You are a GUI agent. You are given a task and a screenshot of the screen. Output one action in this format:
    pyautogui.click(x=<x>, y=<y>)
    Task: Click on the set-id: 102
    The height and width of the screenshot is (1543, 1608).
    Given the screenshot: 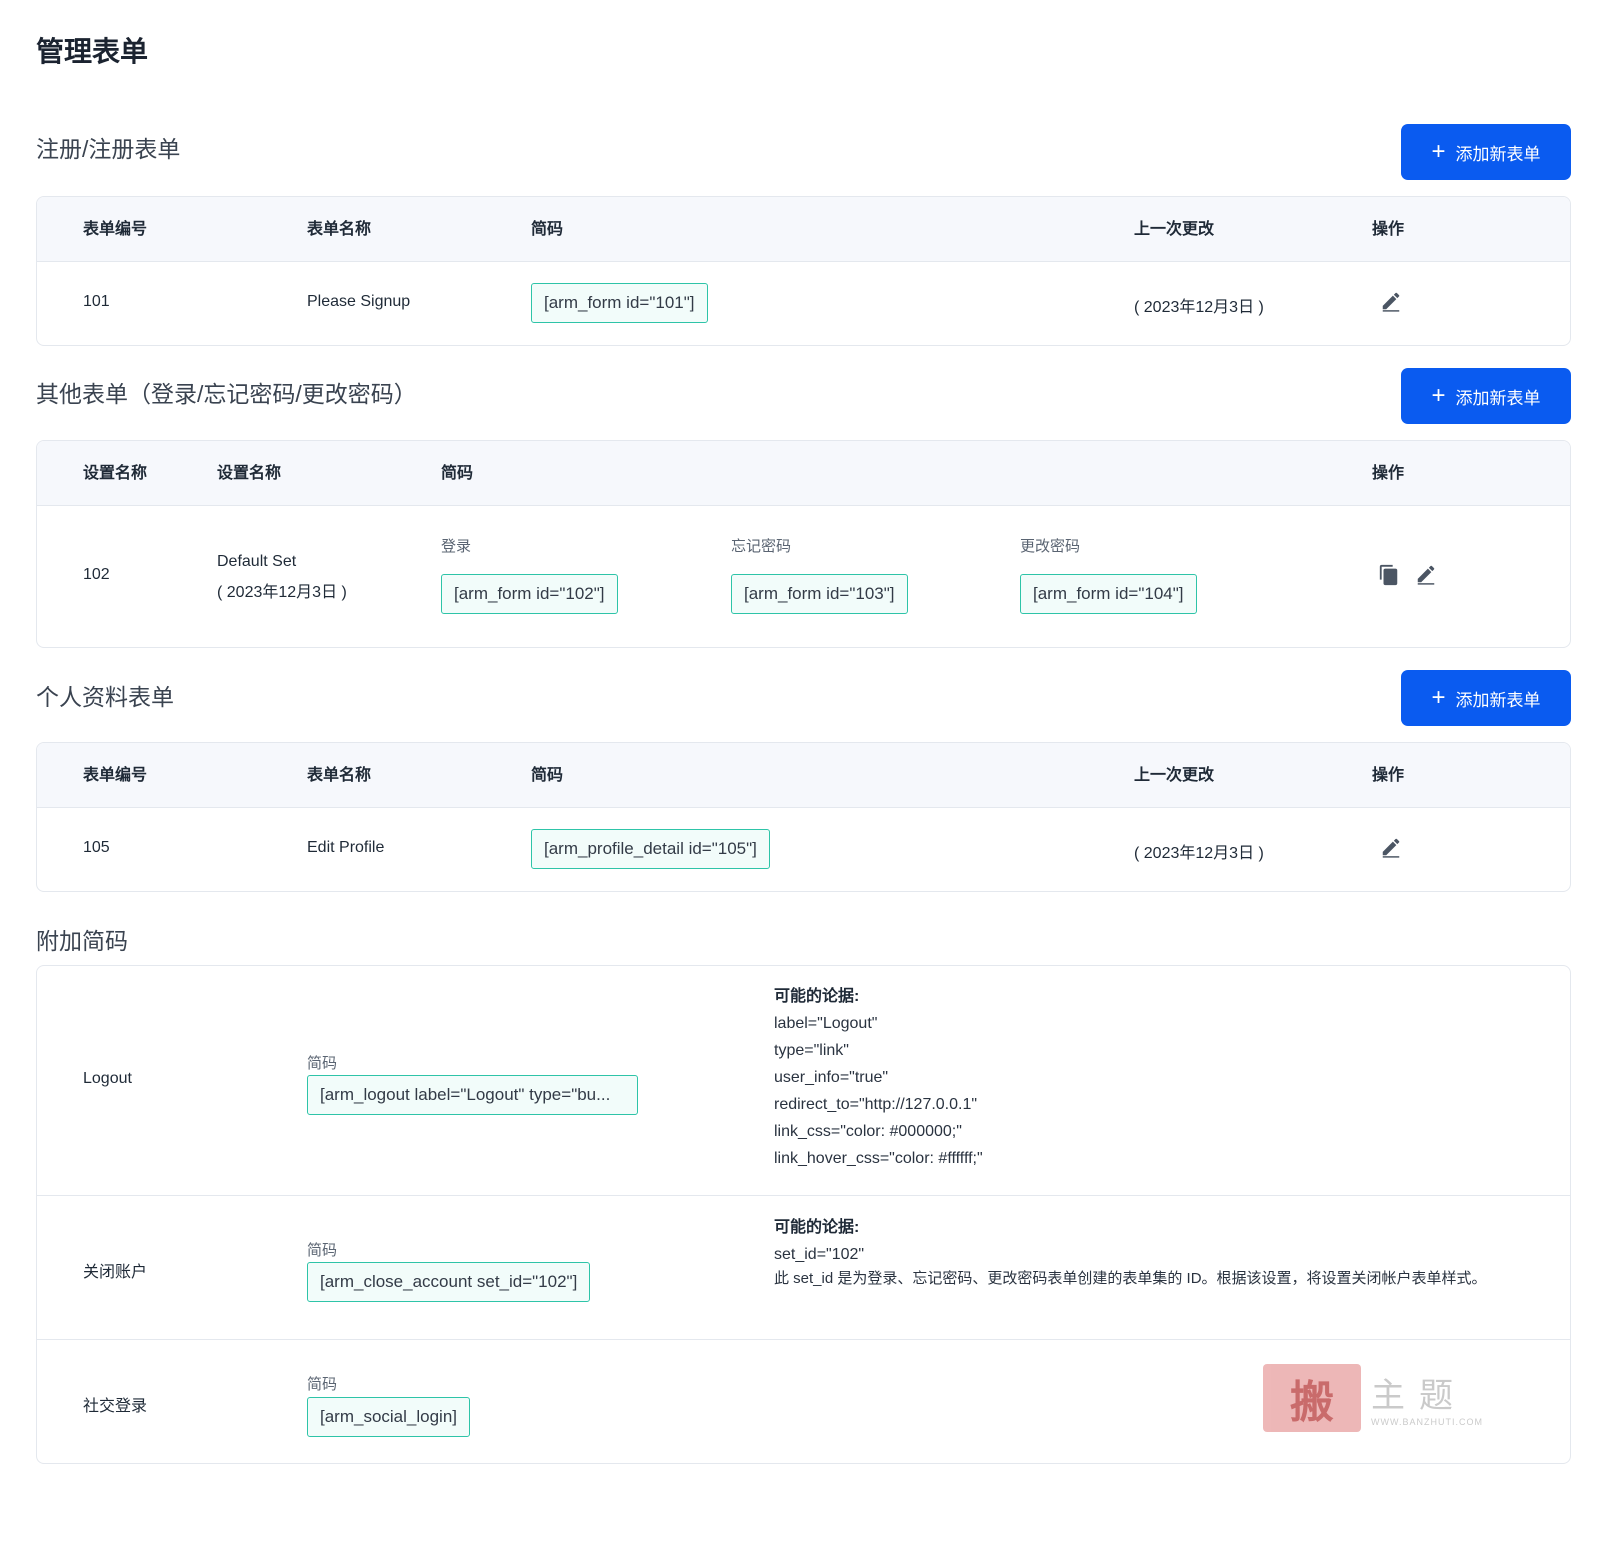 What is the action you would take?
    pyautogui.click(x=96, y=574)
    